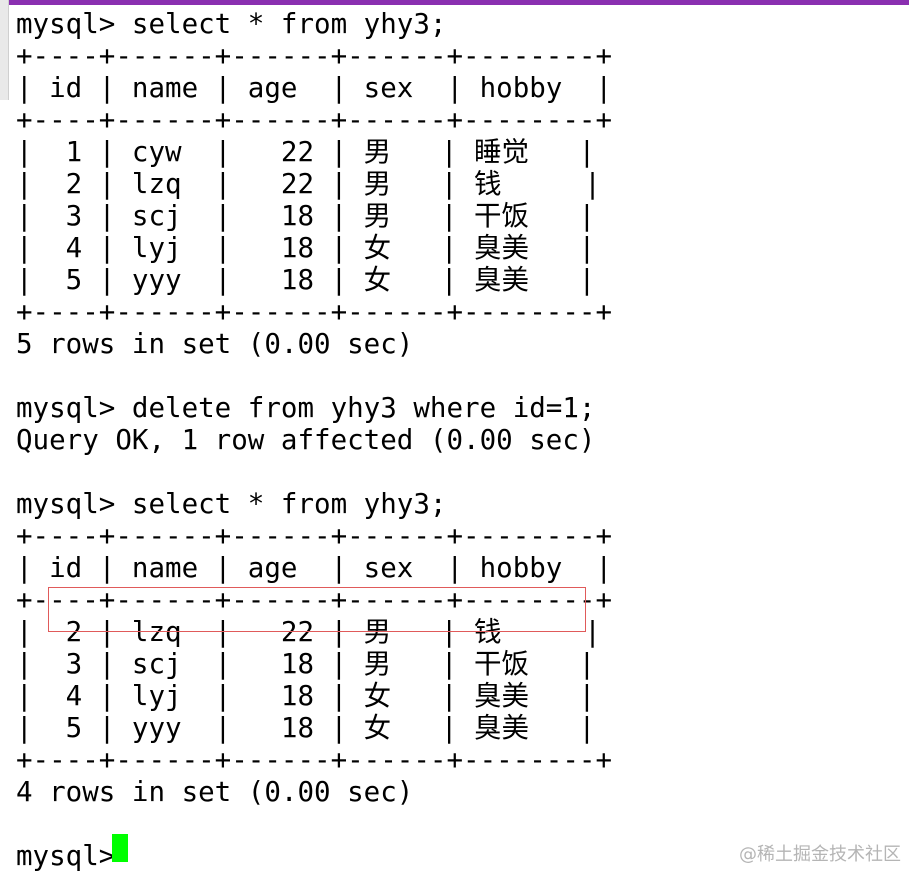  What do you see at coordinates (454, 2) in the screenshot?
I see `window-top-accent-bar` at bounding box center [454, 2].